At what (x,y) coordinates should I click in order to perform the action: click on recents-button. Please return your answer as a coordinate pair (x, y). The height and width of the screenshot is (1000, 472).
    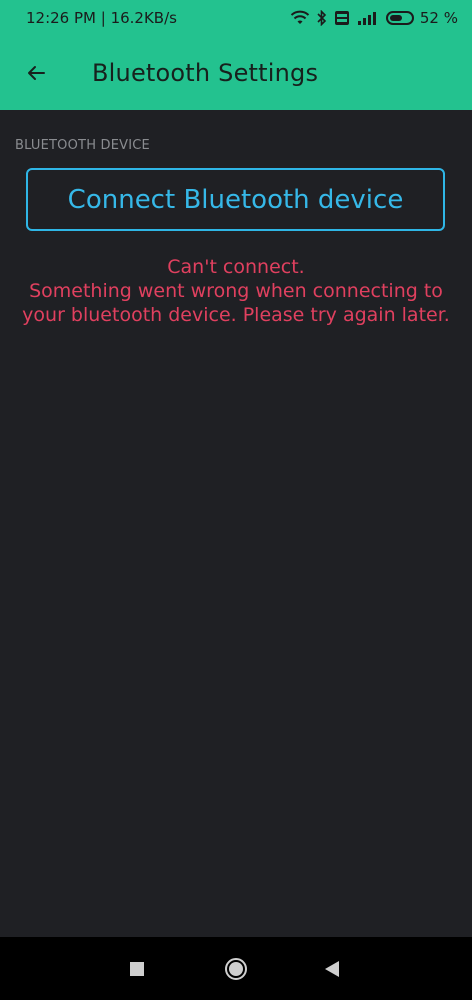
    Looking at the image, I should click on (137, 968).